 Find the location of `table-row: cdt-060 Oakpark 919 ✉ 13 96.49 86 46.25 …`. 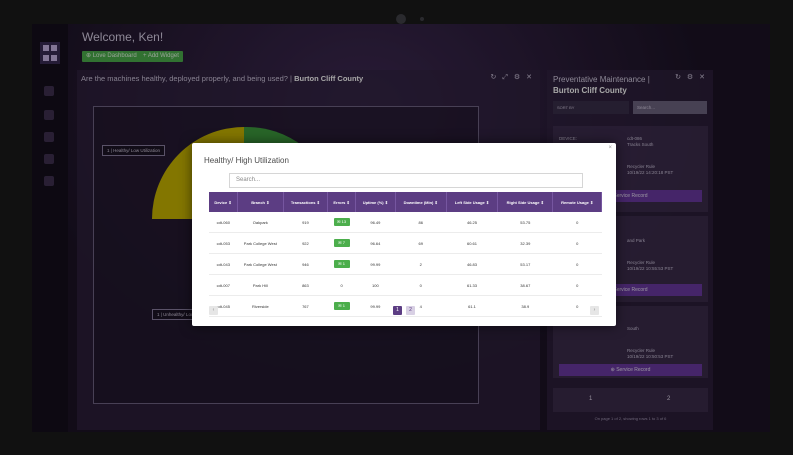

table-row: cdt-060 Oakpark 919 ✉ 13 96.49 86 46.25 … is located at coordinates (405, 222).